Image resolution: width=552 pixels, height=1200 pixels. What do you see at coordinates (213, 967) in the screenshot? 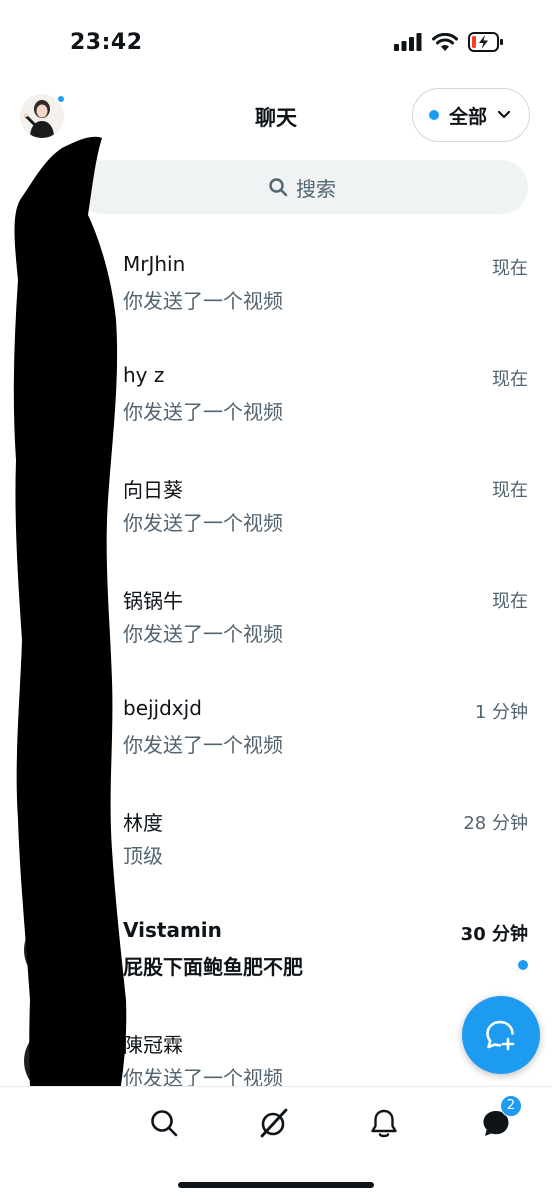
I see `conversation-preview: 屁股下面鲍鱼肥不肥` at bounding box center [213, 967].